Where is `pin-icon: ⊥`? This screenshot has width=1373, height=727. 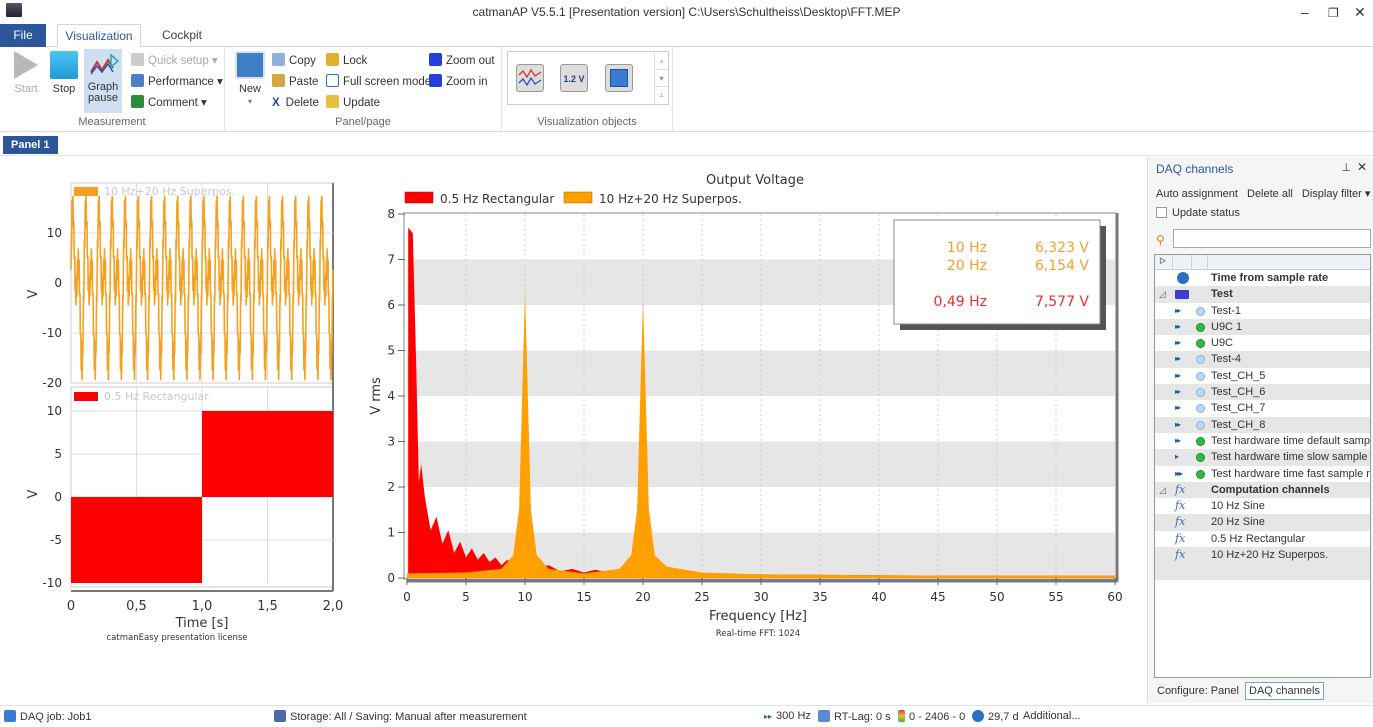
pin-icon: ⊥ is located at coordinates (1346, 167).